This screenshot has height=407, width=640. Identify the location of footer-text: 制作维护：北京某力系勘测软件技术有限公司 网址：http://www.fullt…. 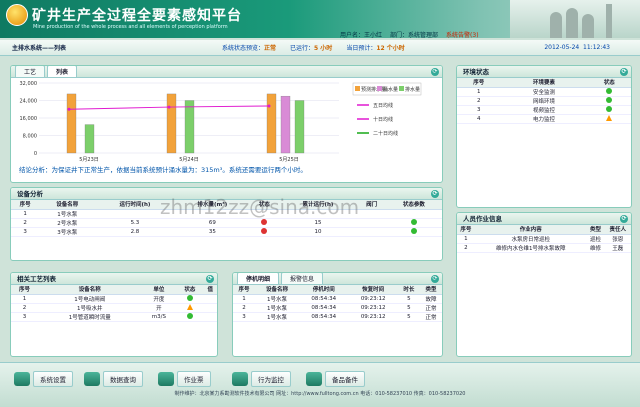
(320, 394).